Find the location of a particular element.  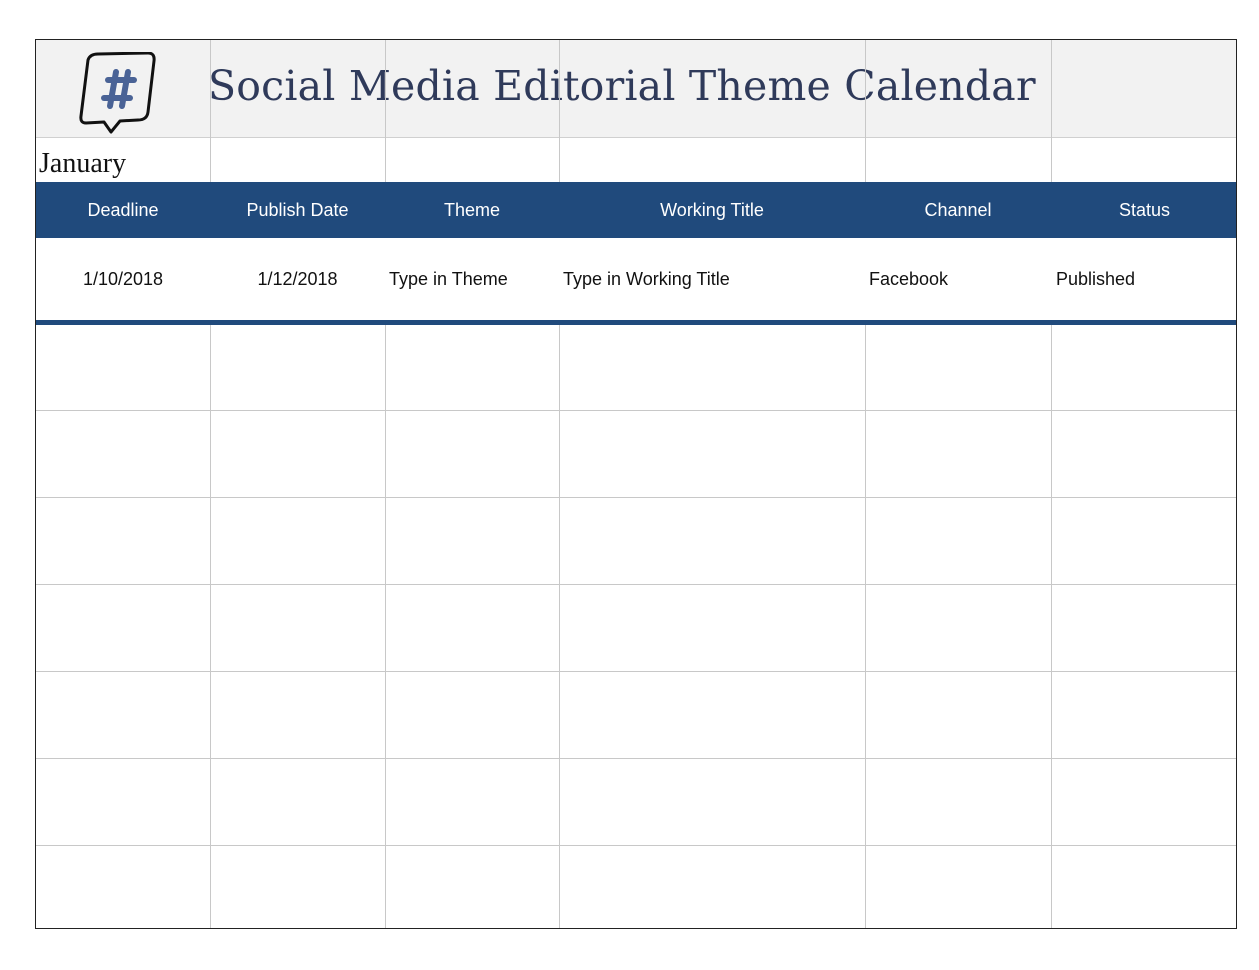

status-cell: Published is located at coordinates (1146, 279).